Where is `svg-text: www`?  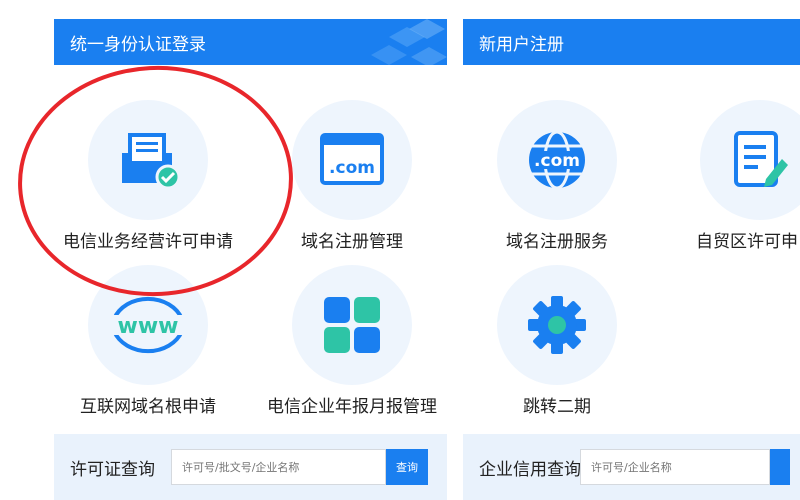 svg-text: www is located at coordinates (148, 326).